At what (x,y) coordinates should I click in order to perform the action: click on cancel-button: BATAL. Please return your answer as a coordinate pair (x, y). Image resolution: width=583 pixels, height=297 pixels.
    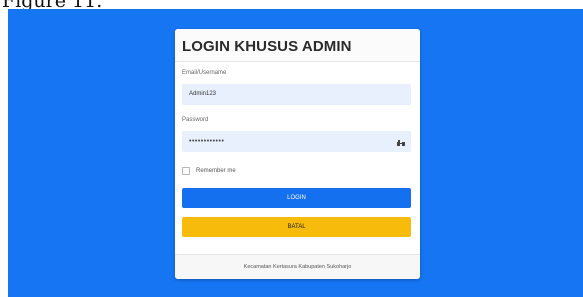
    Looking at the image, I should click on (296, 227).